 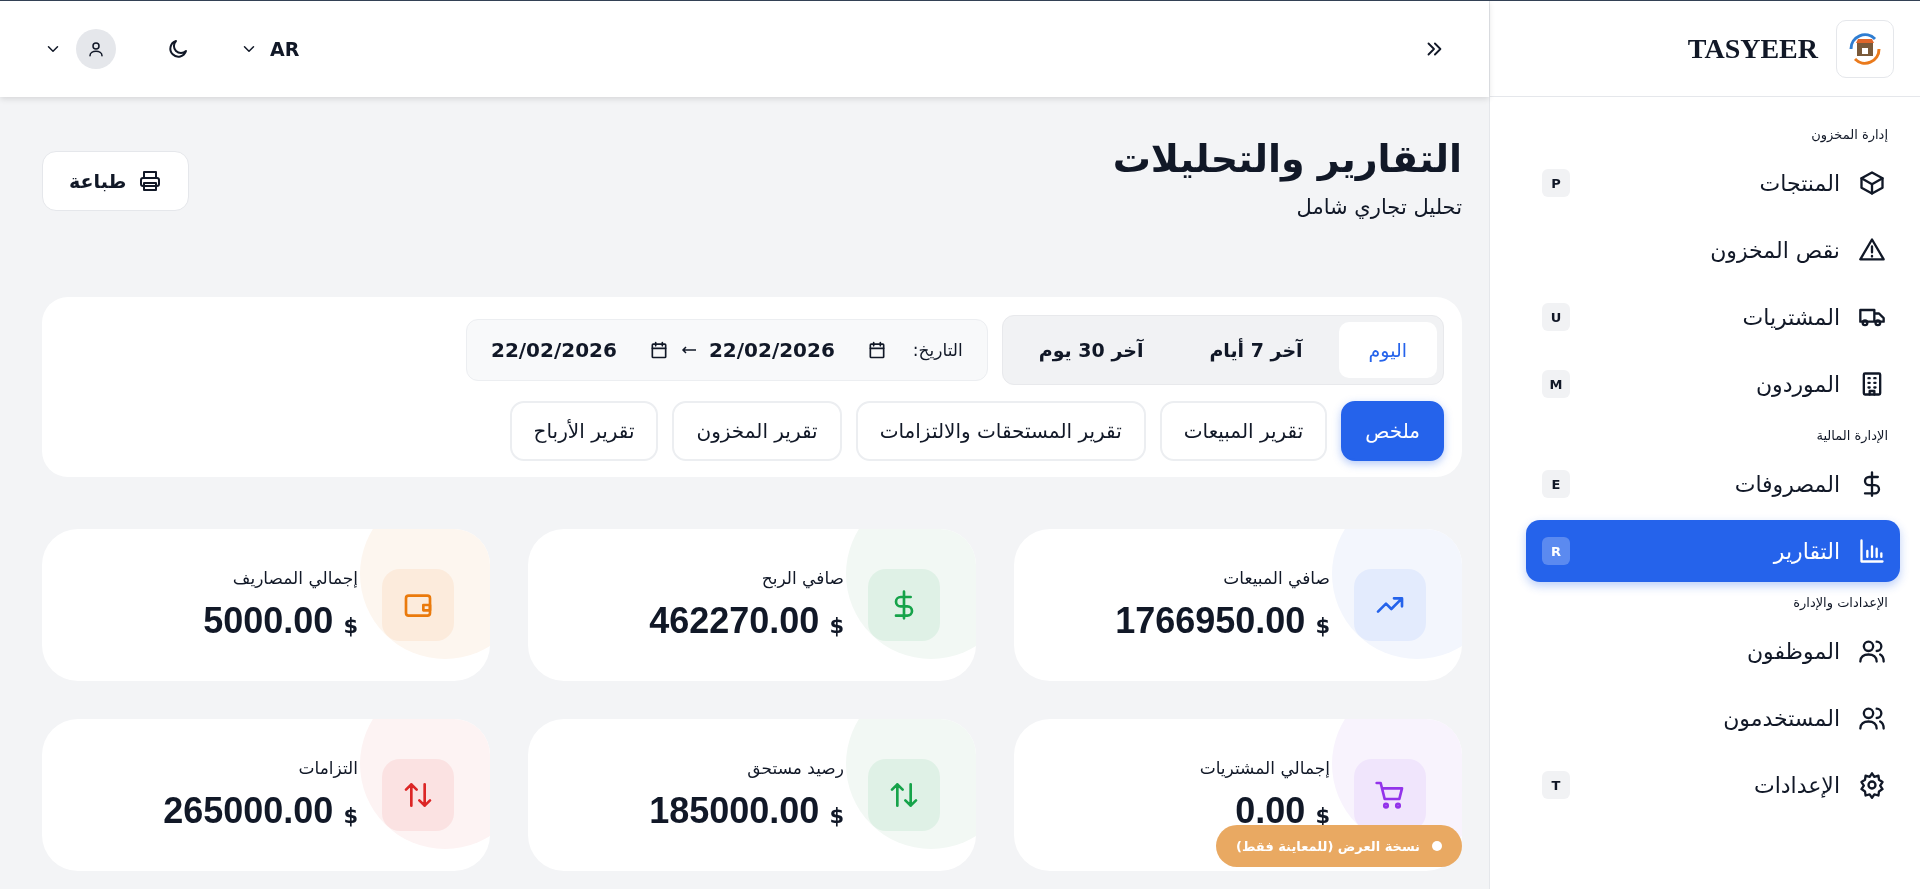 What do you see at coordinates (584, 431) in the screenshot?
I see `report-tab: تقرير الأرباح` at bounding box center [584, 431].